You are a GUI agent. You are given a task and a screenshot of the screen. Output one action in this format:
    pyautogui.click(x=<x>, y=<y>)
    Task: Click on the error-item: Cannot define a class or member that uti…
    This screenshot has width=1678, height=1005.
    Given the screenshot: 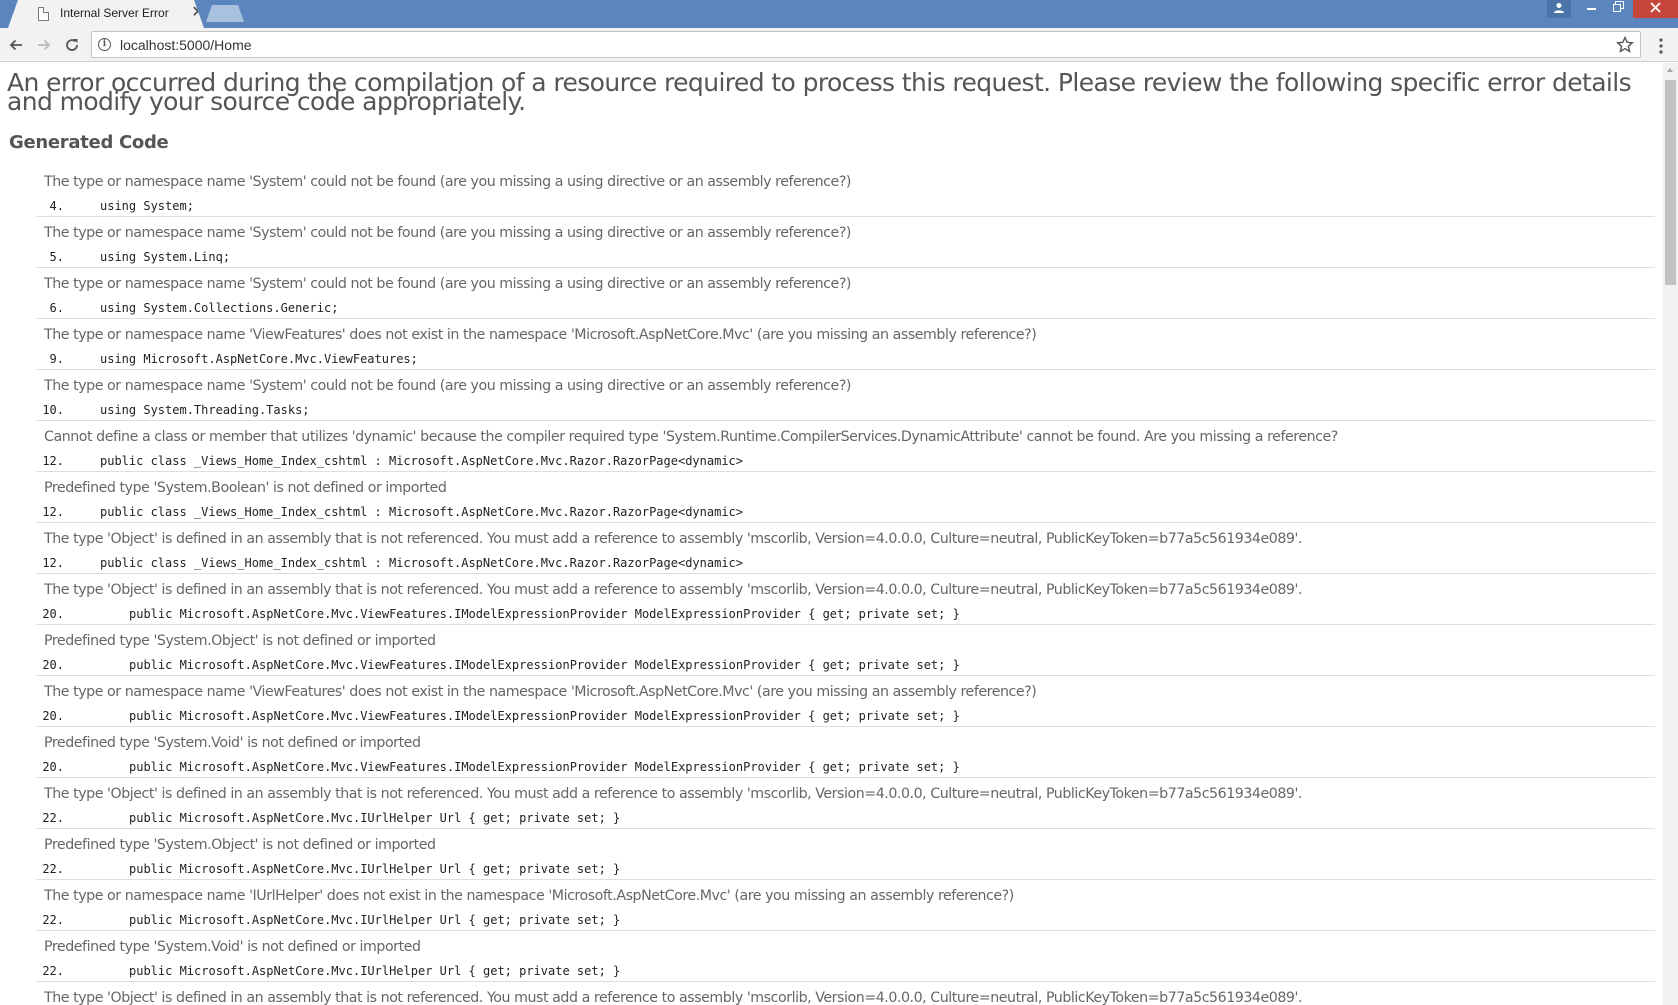 What is the action you would take?
    pyautogui.click(x=845, y=446)
    